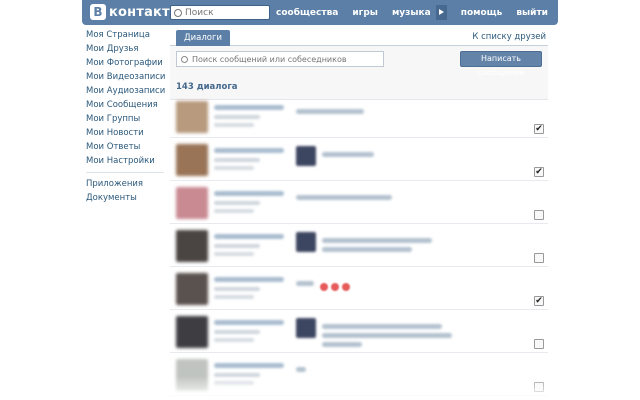  Describe the element at coordinates (247, 13) in the screenshot. I see `nav-people: люди` at that location.